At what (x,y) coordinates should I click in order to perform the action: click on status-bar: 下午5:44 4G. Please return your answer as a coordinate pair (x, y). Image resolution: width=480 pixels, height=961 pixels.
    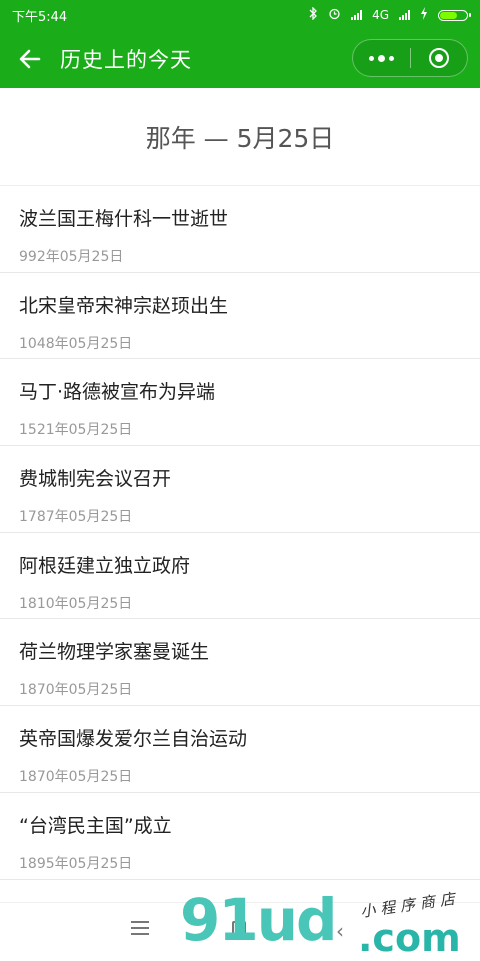
    Looking at the image, I should click on (240, 15).